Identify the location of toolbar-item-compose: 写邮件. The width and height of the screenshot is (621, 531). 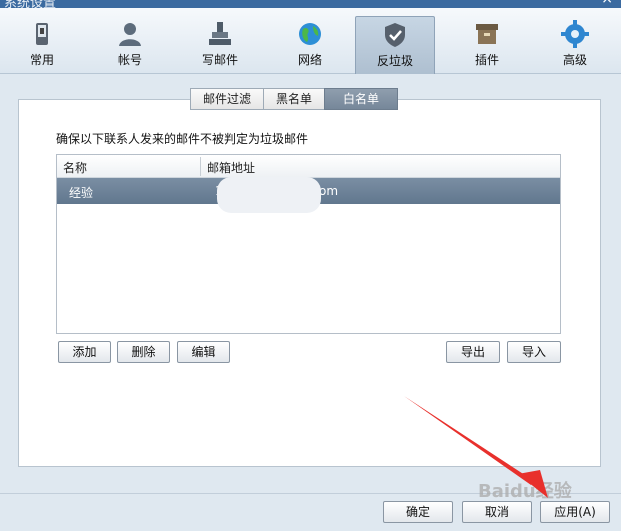
(220, 45).